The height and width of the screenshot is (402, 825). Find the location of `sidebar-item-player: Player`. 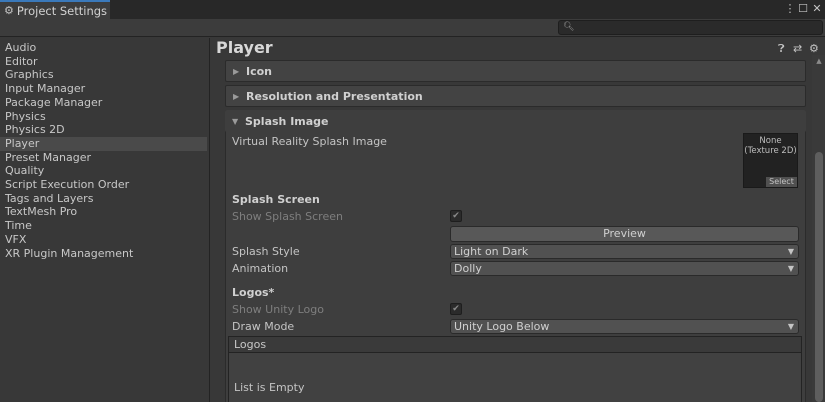

sidebar-item-player: Player is located at coordinates (103, 143).